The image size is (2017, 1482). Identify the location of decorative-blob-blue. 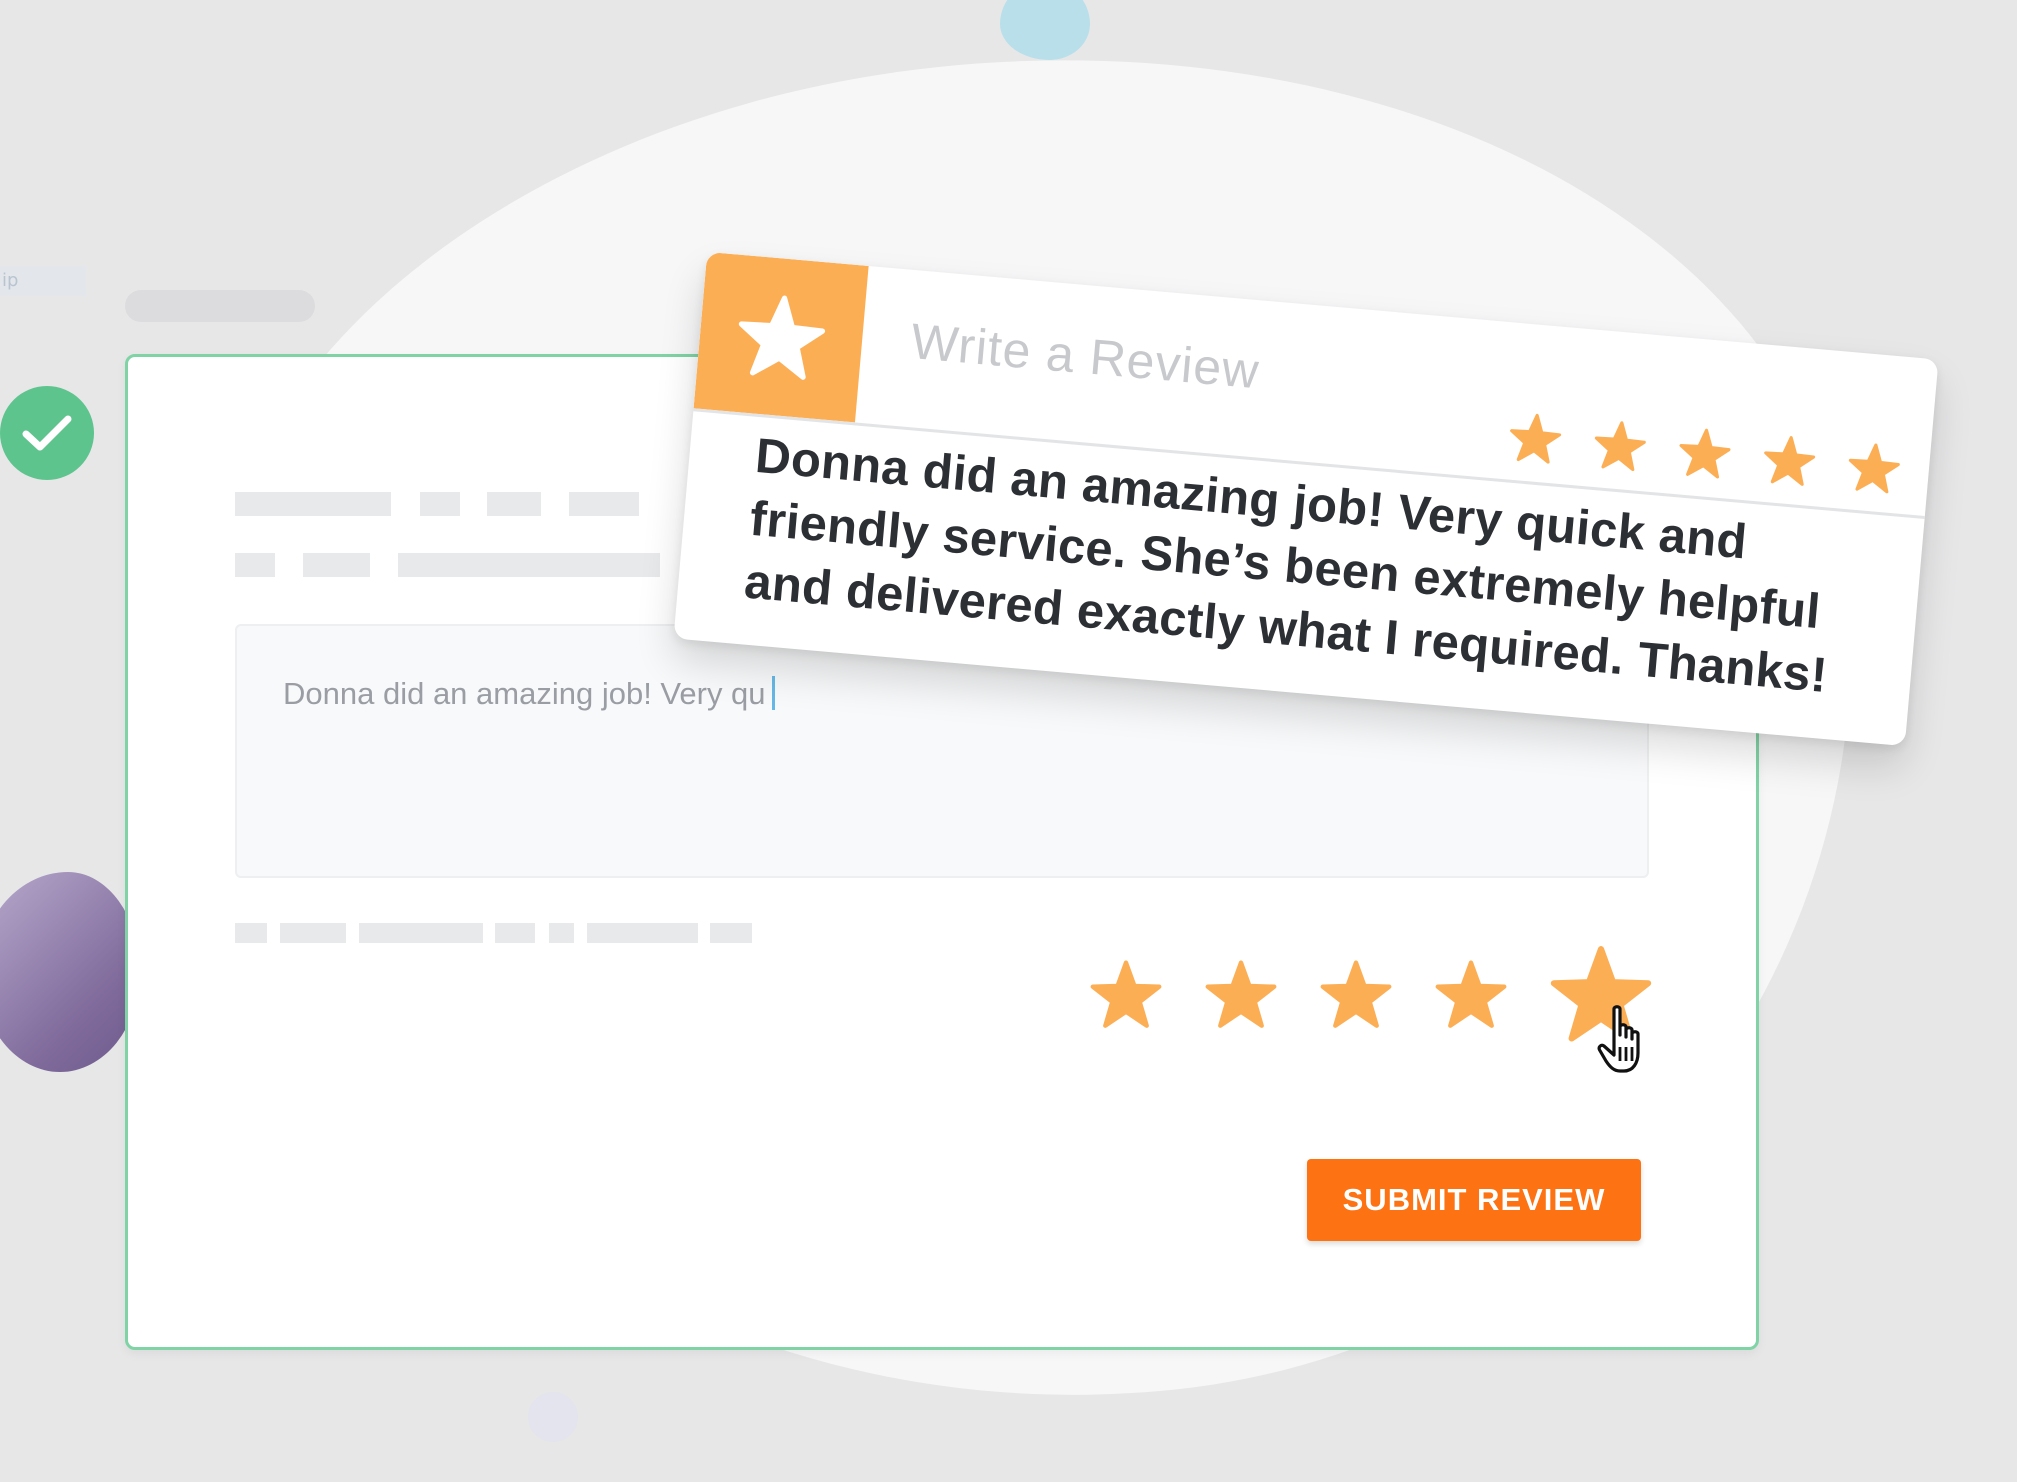
(1045, 30).